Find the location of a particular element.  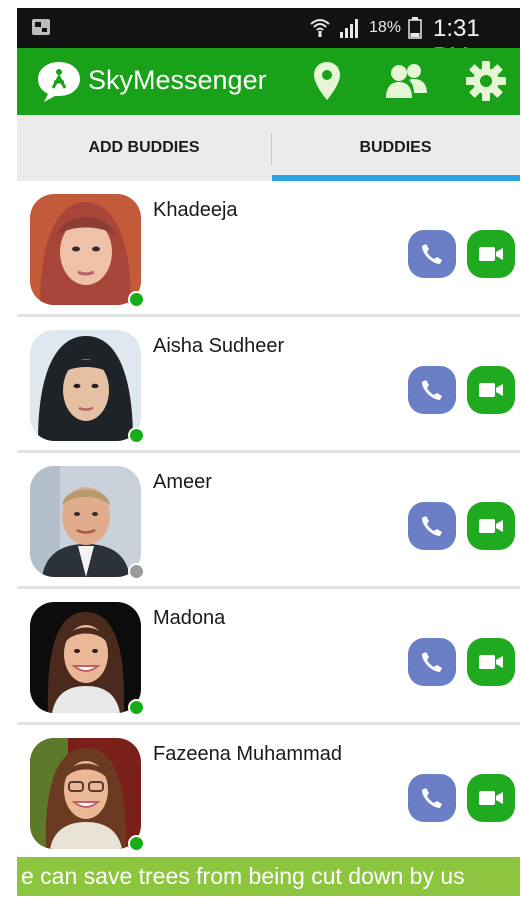

buddy-name: Ameer is located at coordinates (182, 482).